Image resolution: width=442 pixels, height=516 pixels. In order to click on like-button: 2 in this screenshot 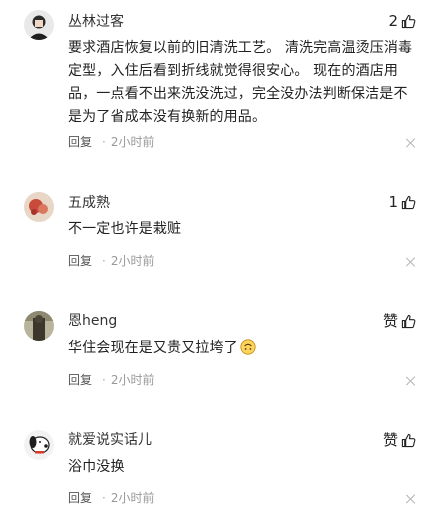, I will do `click(402, 21)`.